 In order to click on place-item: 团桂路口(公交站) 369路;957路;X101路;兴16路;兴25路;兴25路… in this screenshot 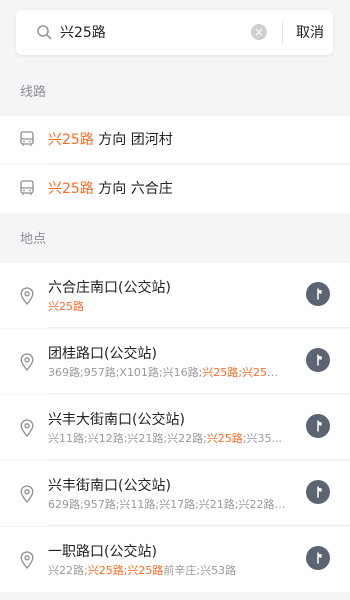, I will do `click(175, 361)`.